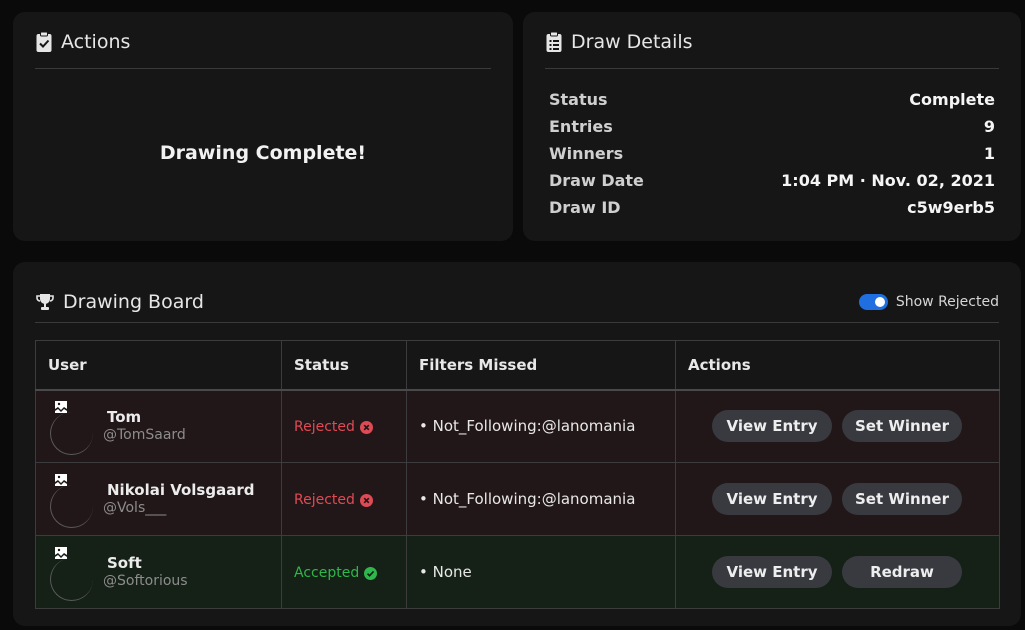  What do you see at coordinates (145, 581) in the screenshot?
I see `user-handle: @Softorious` at bounding box center [145, 581].